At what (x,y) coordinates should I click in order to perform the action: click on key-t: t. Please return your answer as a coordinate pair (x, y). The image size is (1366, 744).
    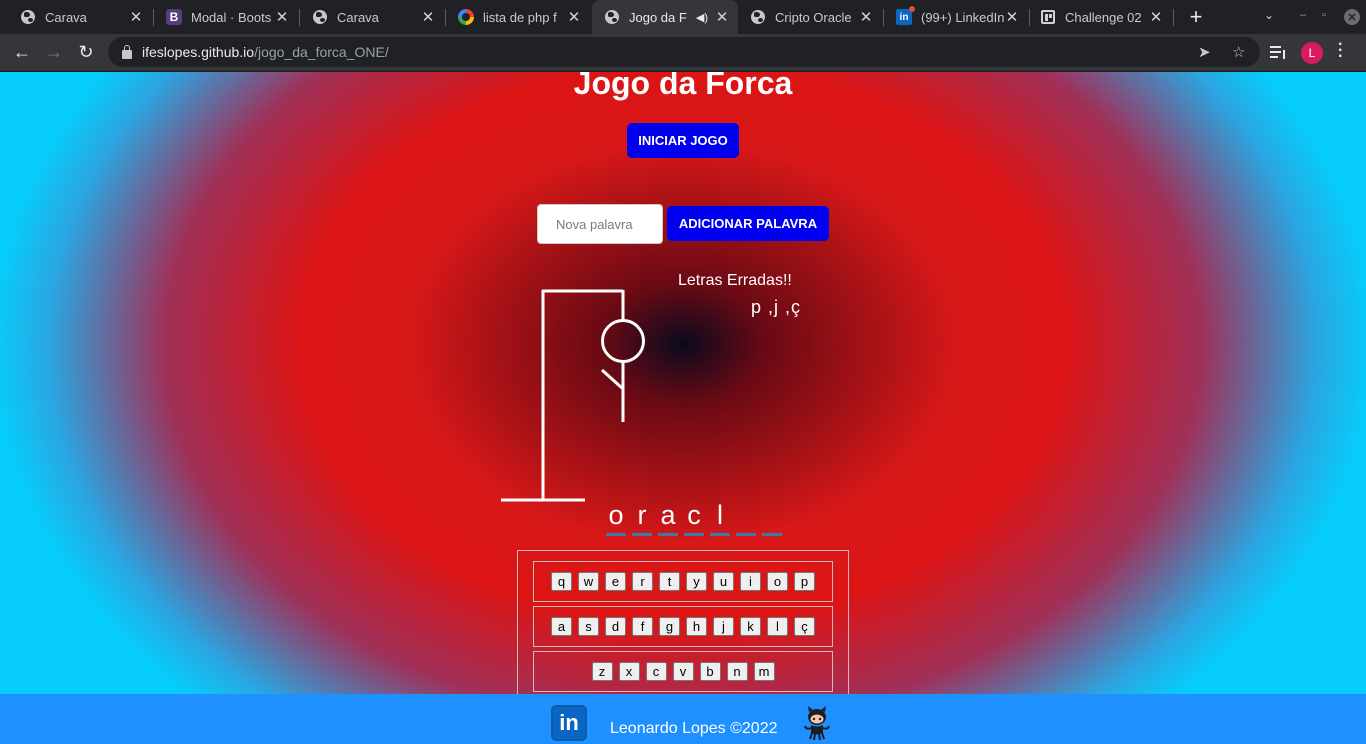
    Looking at the image, I should click on (669, 581).